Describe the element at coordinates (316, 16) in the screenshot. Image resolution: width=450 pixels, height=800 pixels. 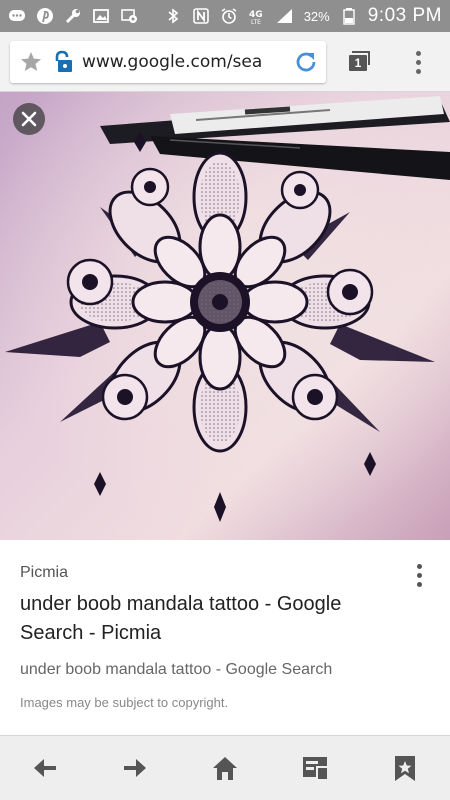
I see `battery-percent: 32%` at that location.